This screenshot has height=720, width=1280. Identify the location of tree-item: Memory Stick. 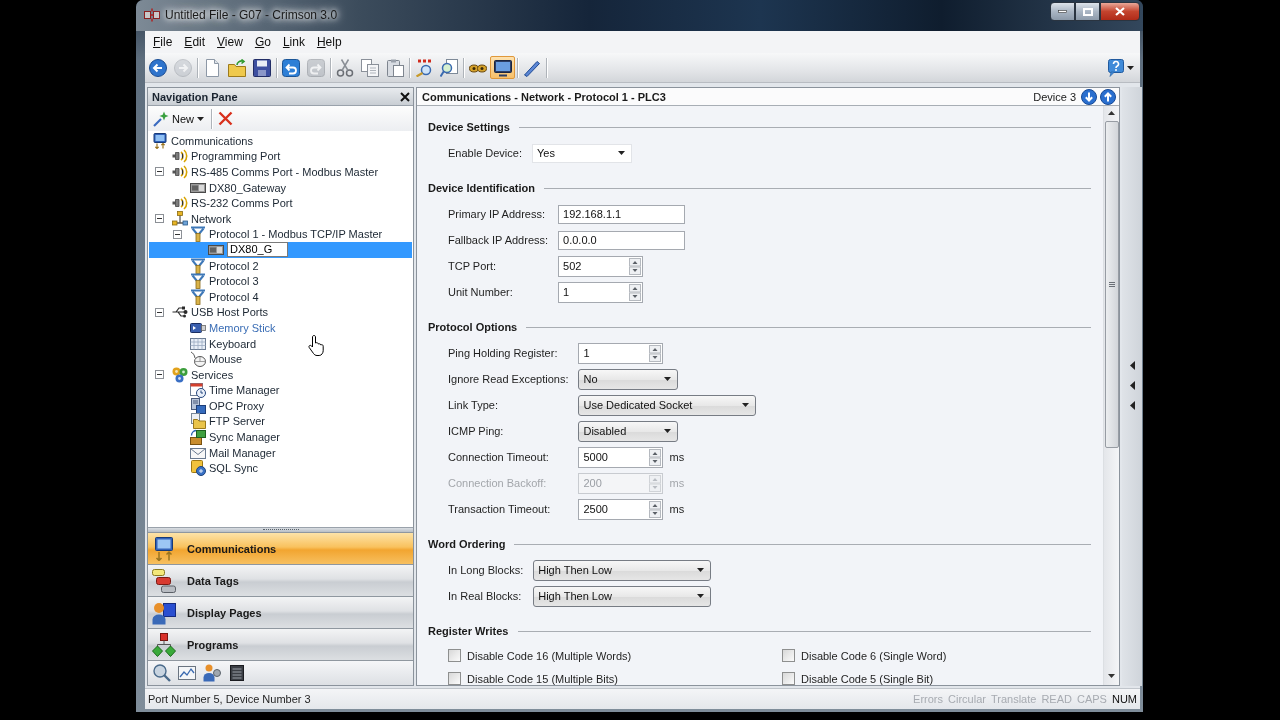
(280, 328).